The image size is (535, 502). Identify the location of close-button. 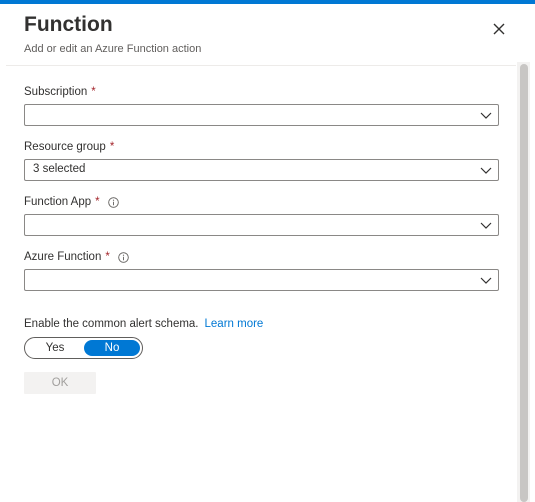
(499, 29).